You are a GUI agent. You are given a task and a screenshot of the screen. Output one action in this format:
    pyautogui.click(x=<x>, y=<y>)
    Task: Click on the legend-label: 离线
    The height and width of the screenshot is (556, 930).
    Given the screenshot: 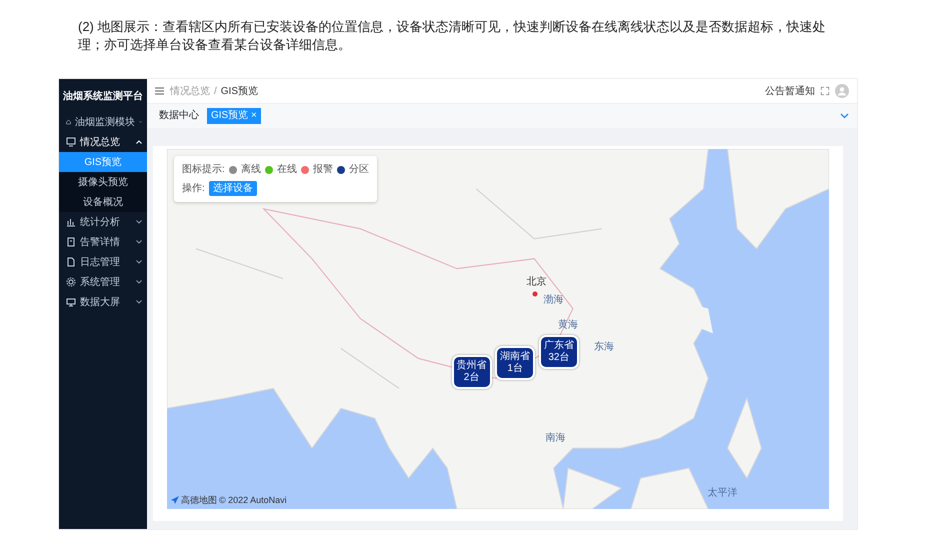 What is the action you would take?
    pyautogui.click(x=250, y=169)
    